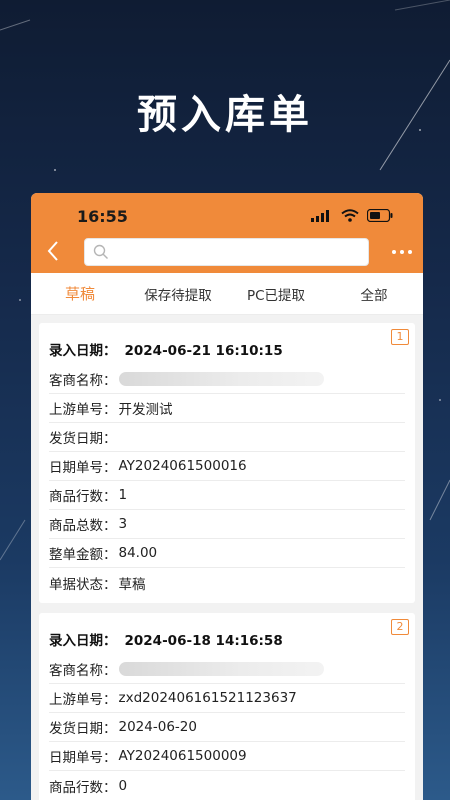 The width and height of the screenshot is (450, 800). Describe the element at coordinates (203, 641) in the screenshot. I see `entry-date-value: 2024-06-18 14:16:58` at that location.